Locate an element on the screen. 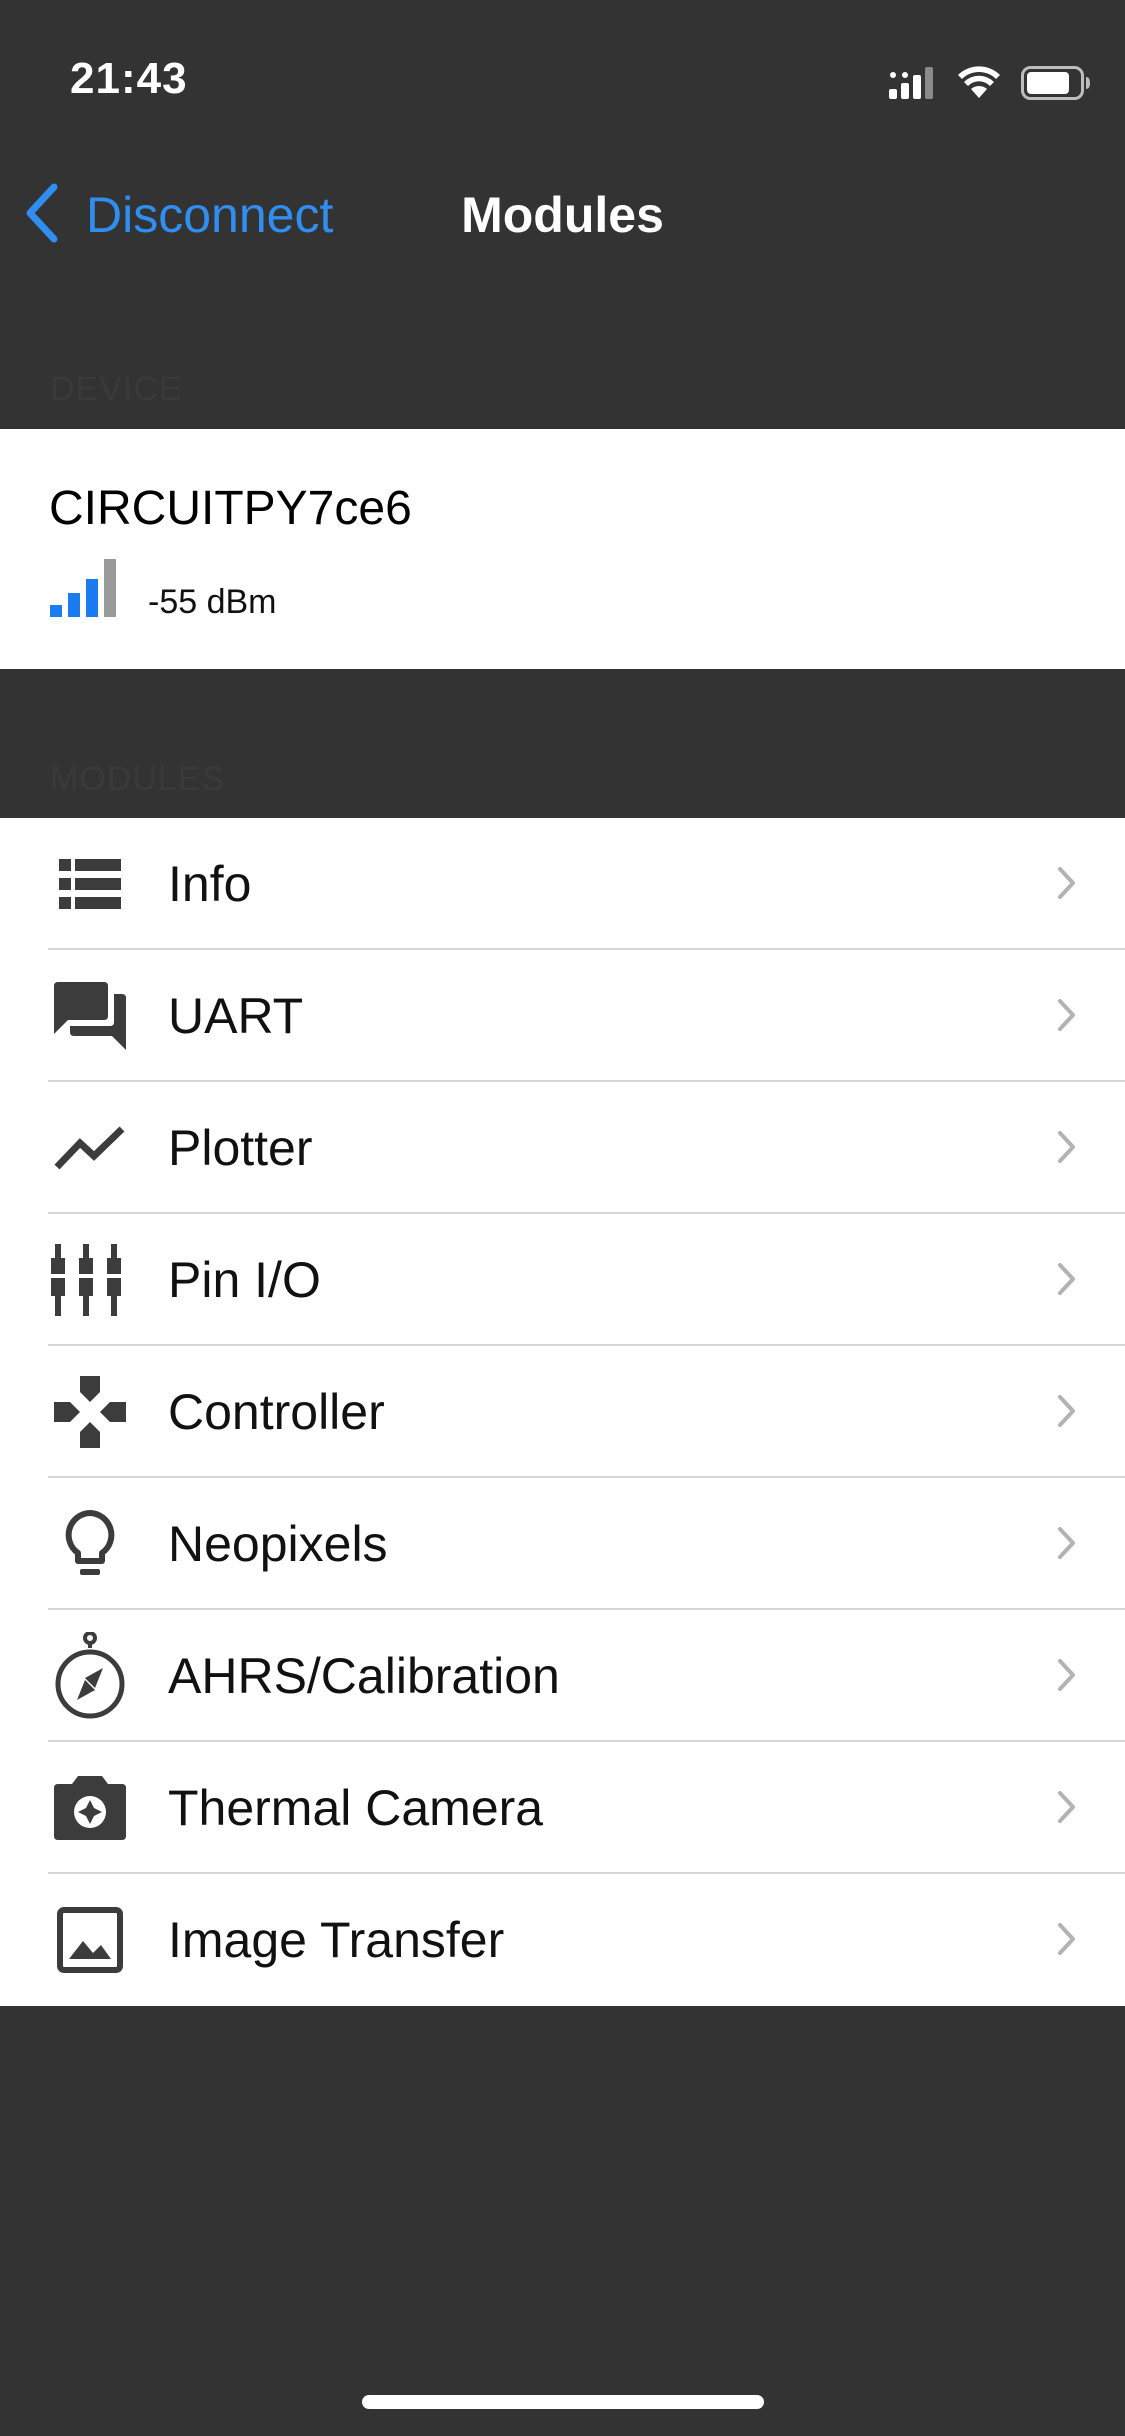 The image size is (1125, 2436). module-label: Neopixels is located at coordinates (278, 1544).